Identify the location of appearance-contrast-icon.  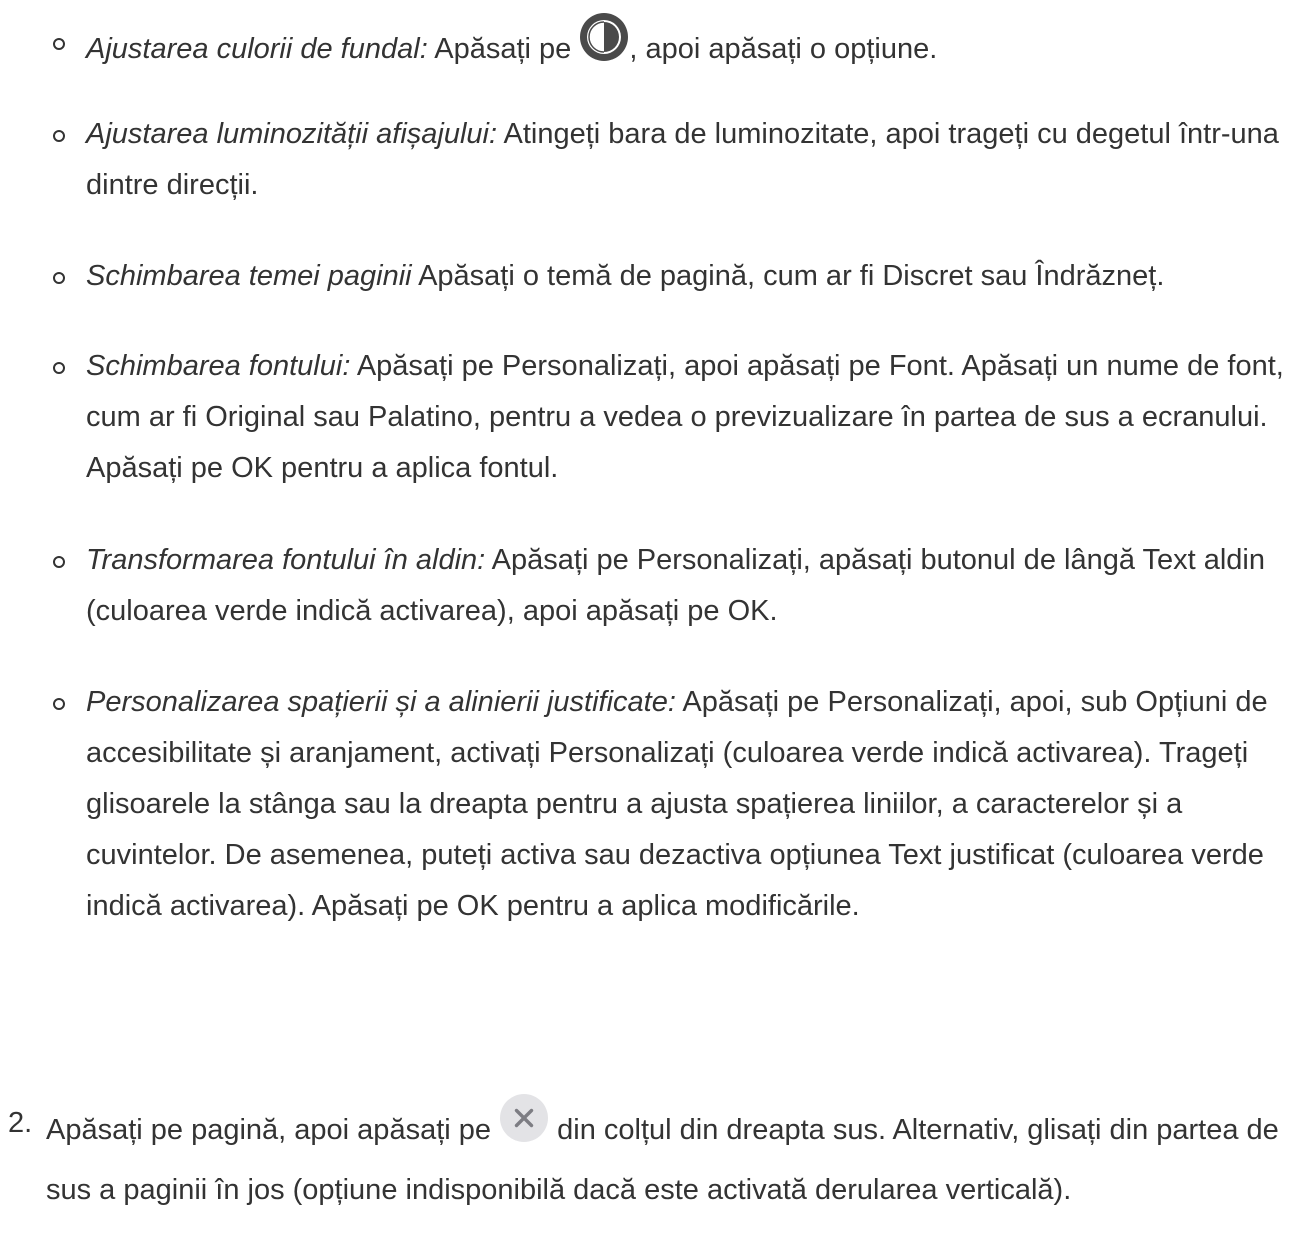
(604, 45).